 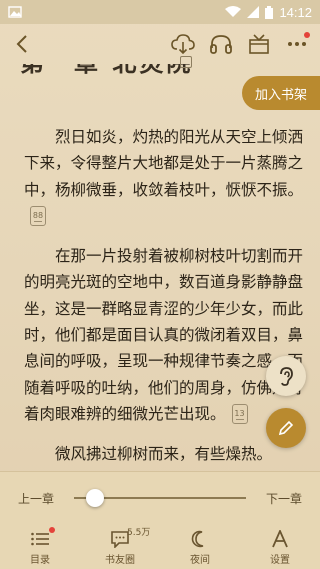 I want to click on font-icon, so click(x=280, y=539).